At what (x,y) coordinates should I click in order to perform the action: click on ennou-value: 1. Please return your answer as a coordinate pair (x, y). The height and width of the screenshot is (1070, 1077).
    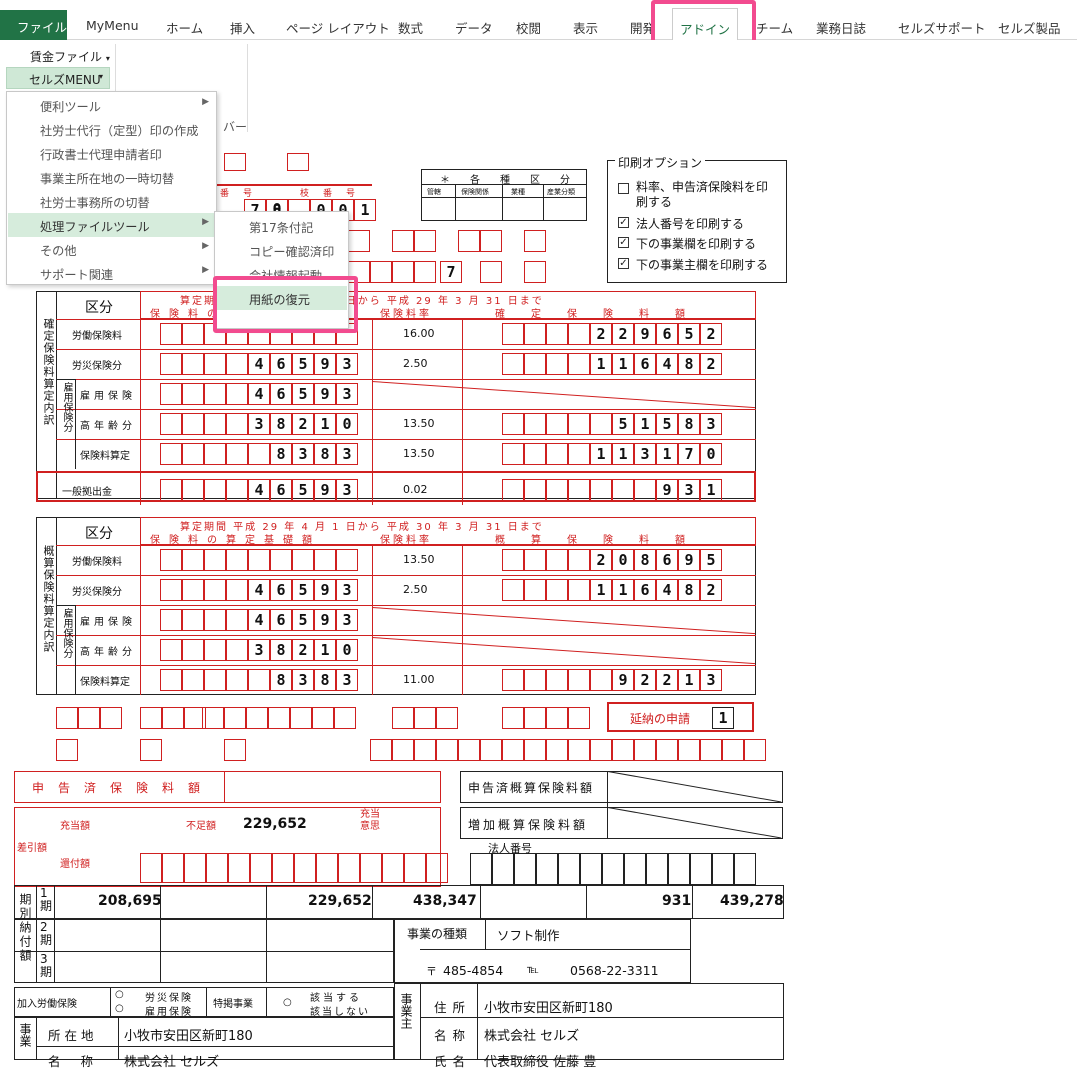
    Looking at the image, I should click on (723, 718).